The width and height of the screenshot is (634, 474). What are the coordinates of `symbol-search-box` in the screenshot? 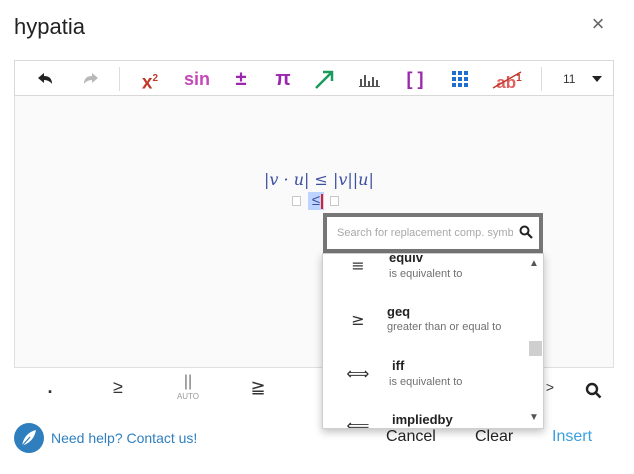 It's located at (433, 233).